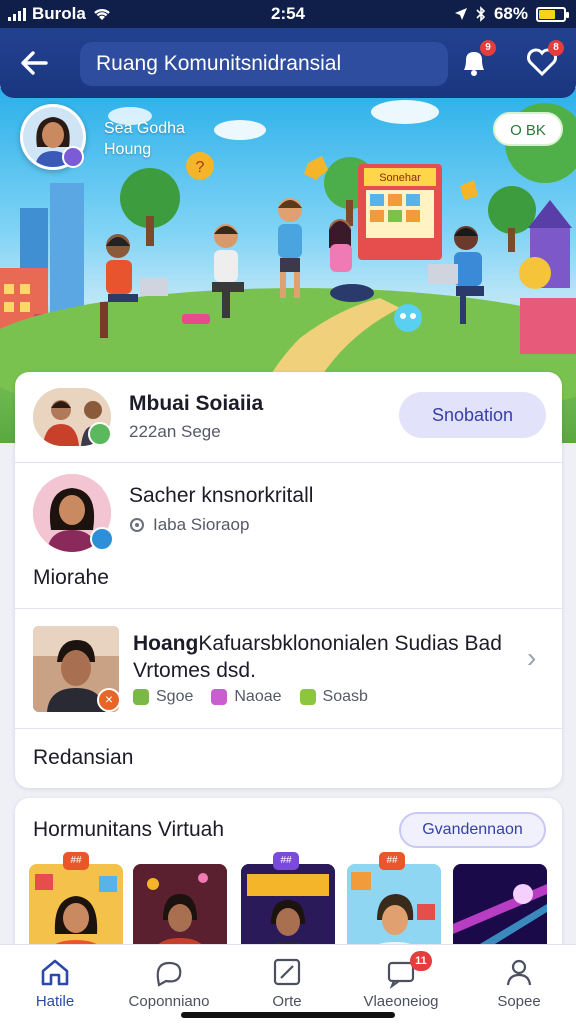 This screenshot has width=576, height=1024. Describe the element at coordinates (258, 696) in the screenshot. I see `tag-label: Naoae` at that location.